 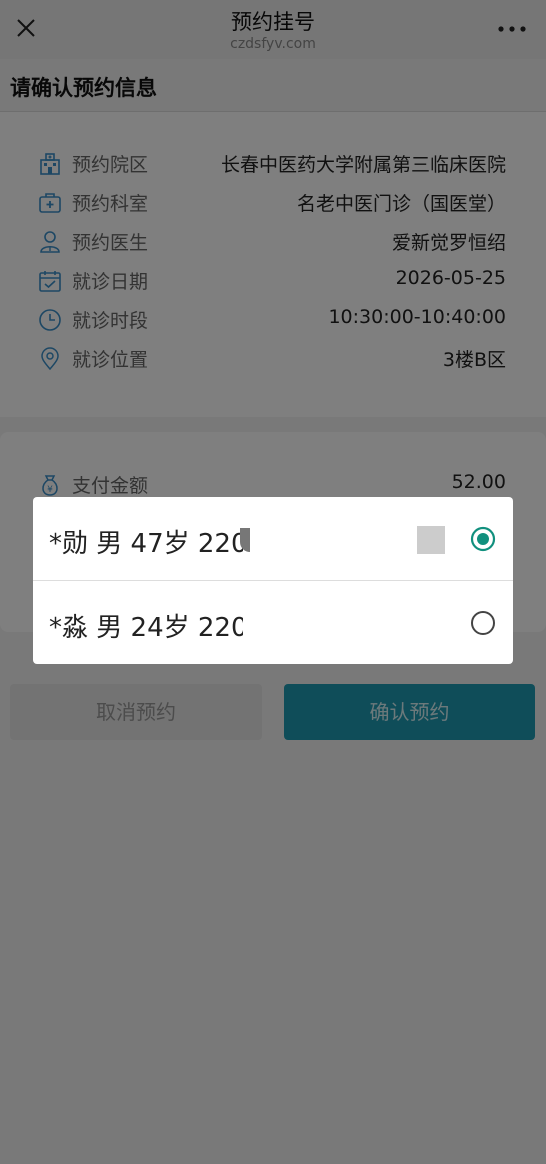 What do you see at coordinates (146, 544) in the screenshot?
I see `patient-option-label: *勋 男 47岁 220` at bounding box center [146, 544].